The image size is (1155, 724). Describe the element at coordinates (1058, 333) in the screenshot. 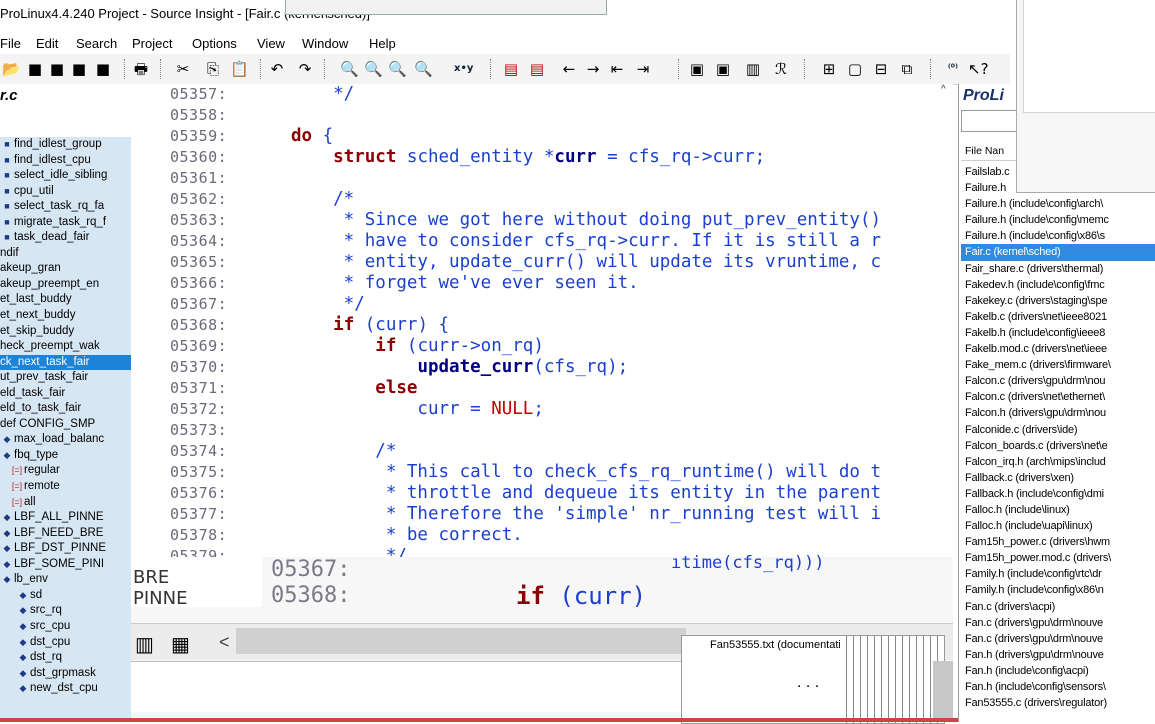

I see `file-list-item: Fakelb.h (include\config\ieee8` at that location.